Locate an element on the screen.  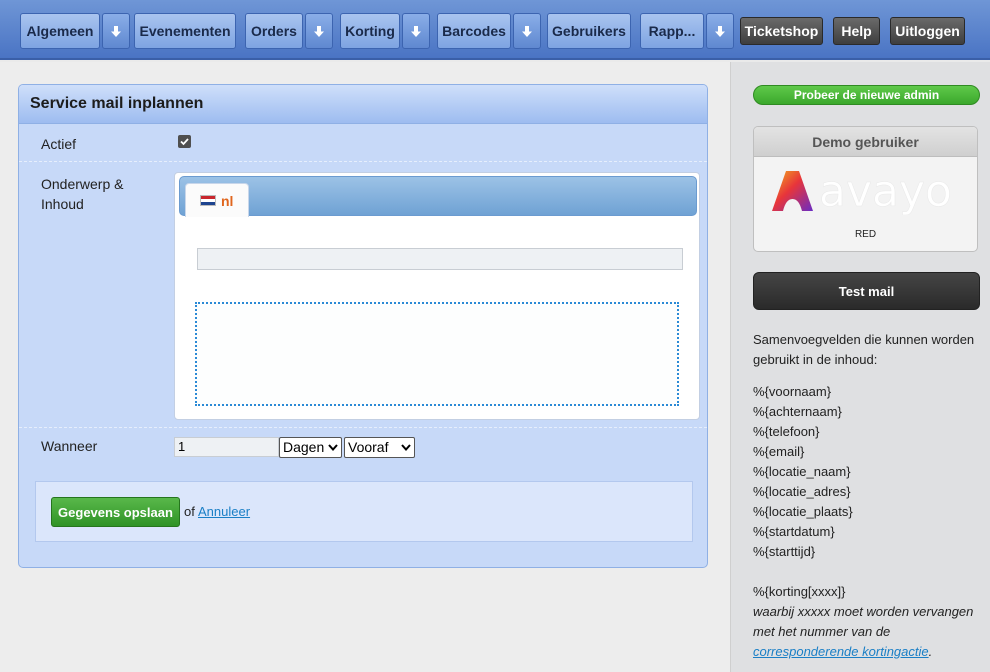
nav-korting-dropdown is located at coordinates (416, 31).